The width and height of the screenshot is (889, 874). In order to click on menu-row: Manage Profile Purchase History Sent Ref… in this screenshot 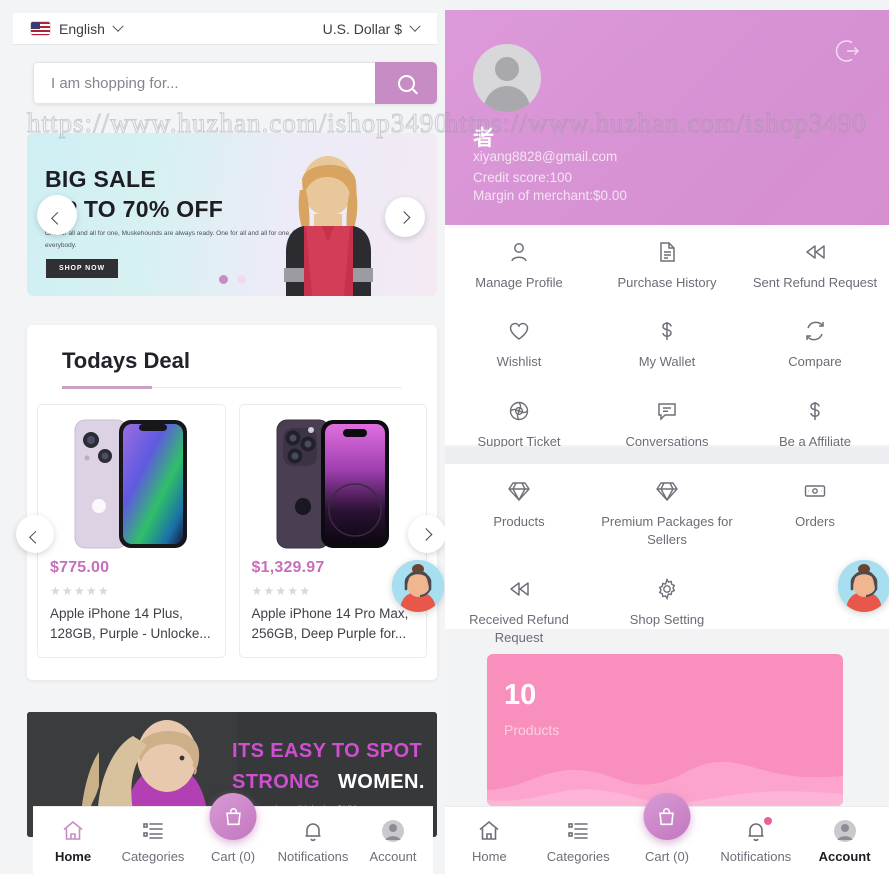, I will do `click(667, 264)`.